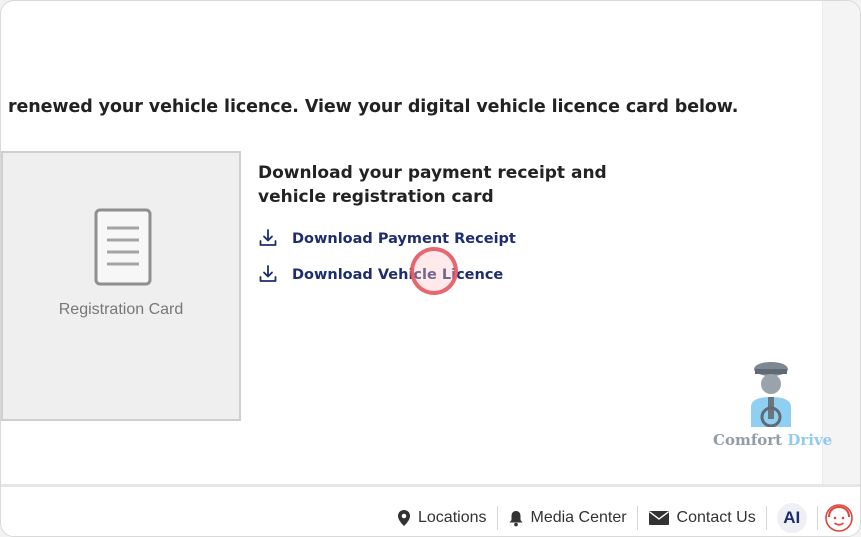 The width and height of the screenshot is (861, 537). What do you see at coordinates (398, 275) in the screenshot?
I see `download-link-label: Download Vehicle Licence` at bounding box center [398, 275].